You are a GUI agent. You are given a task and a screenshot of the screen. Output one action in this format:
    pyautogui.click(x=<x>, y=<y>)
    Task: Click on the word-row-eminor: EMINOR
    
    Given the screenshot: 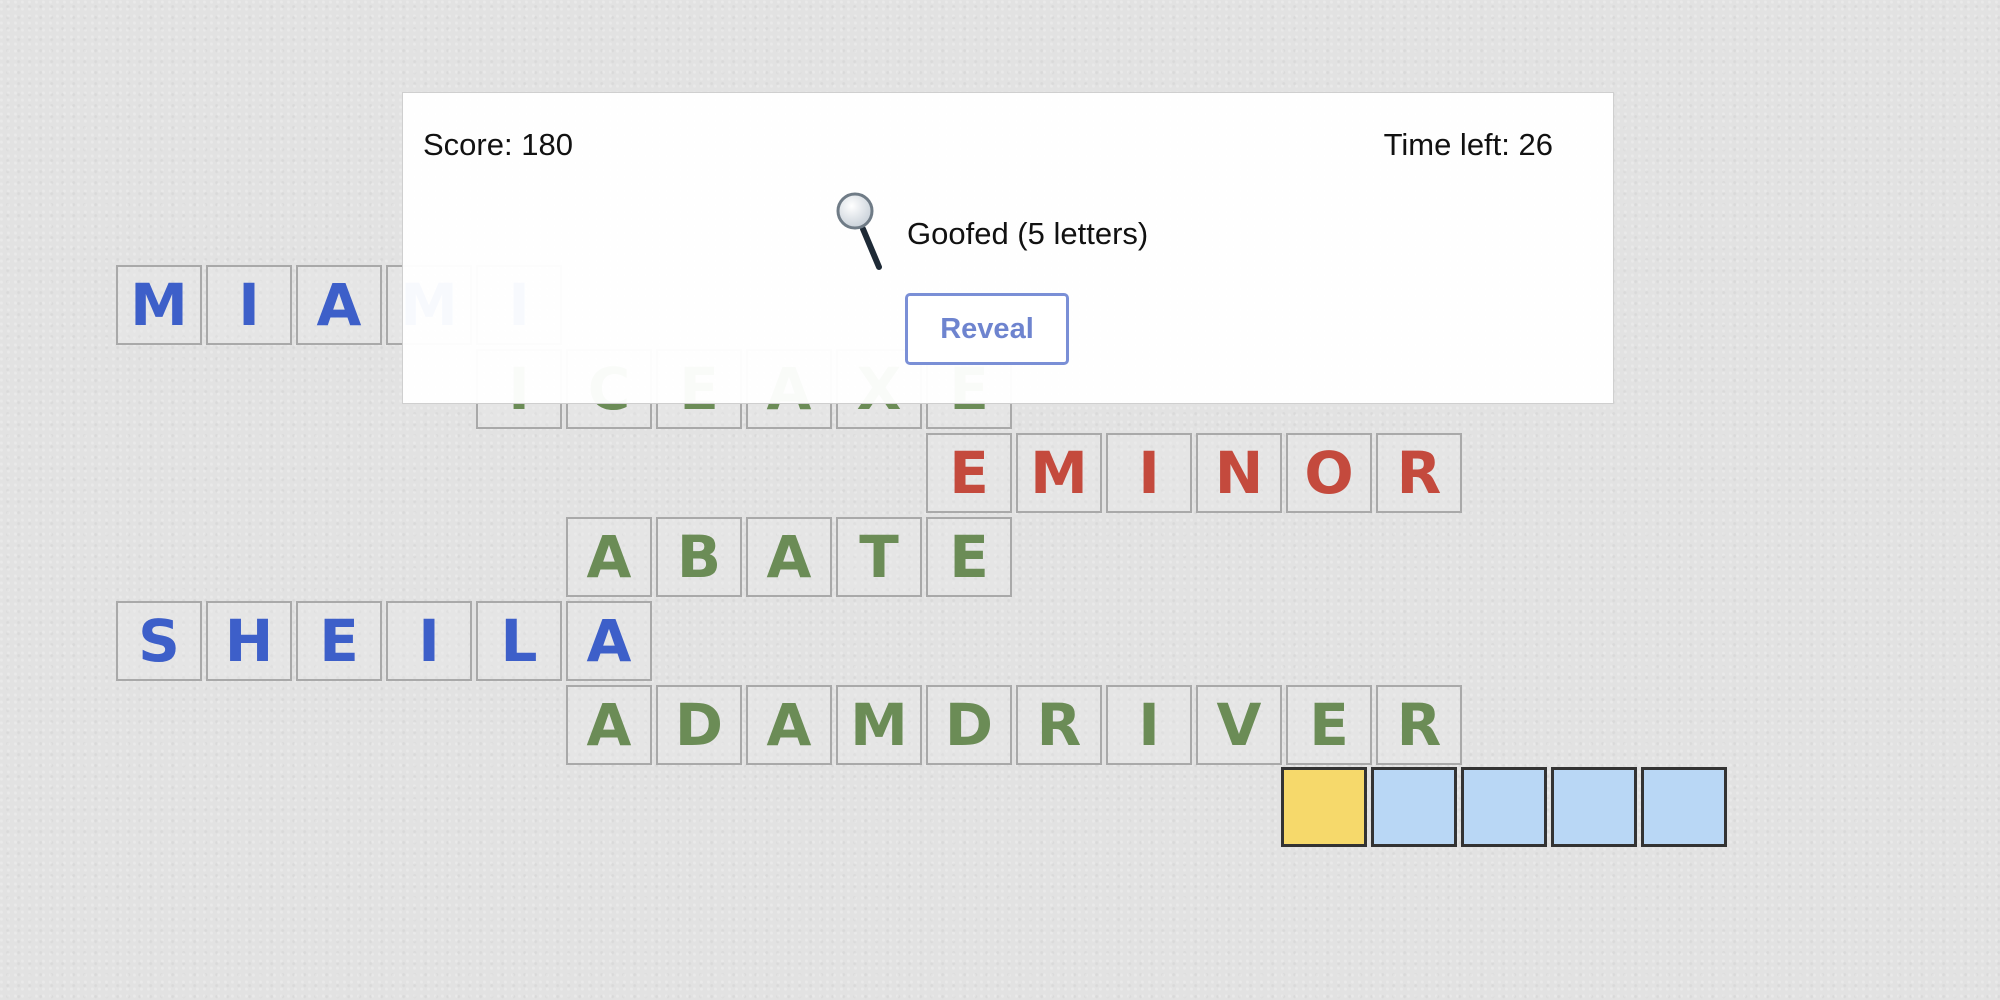 What is the action you would take?
    pyautogui.click(x=1196, y=475)
    